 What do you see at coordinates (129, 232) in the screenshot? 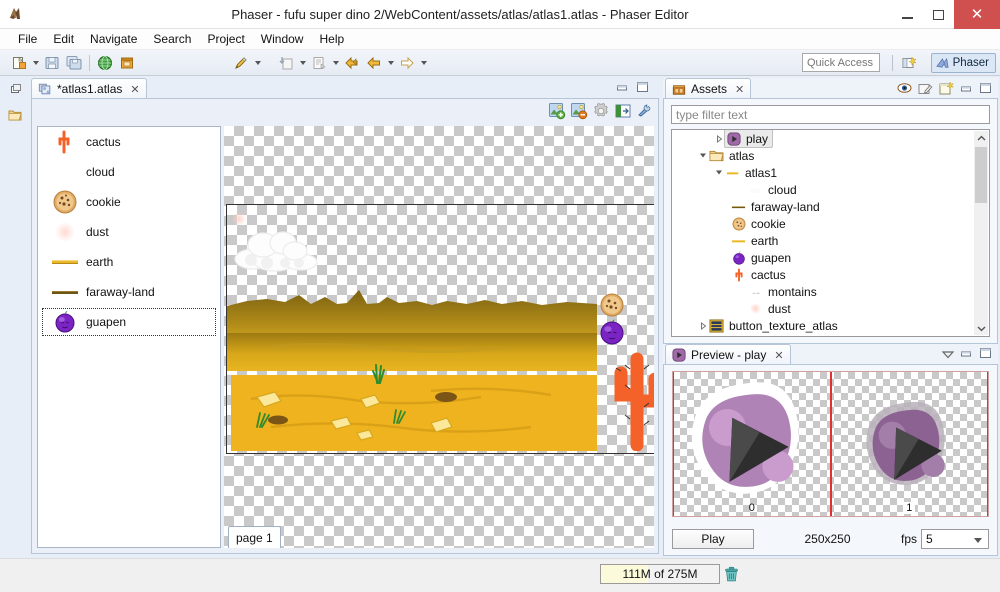
I see `sprite-row-dust: dust` at bounding box center [129, 232].